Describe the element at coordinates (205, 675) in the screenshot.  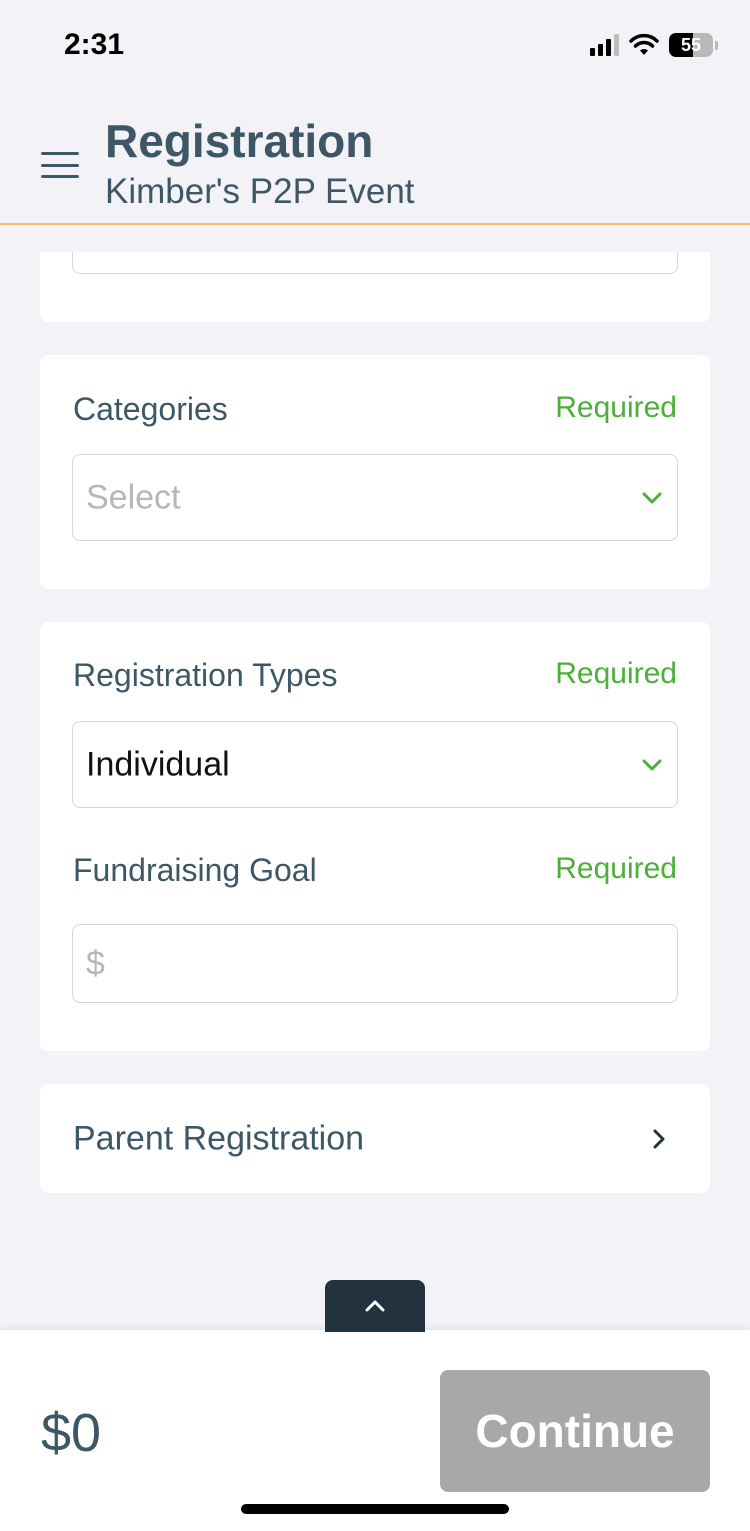
I see `registration-types-label: Registration Types` at that location.